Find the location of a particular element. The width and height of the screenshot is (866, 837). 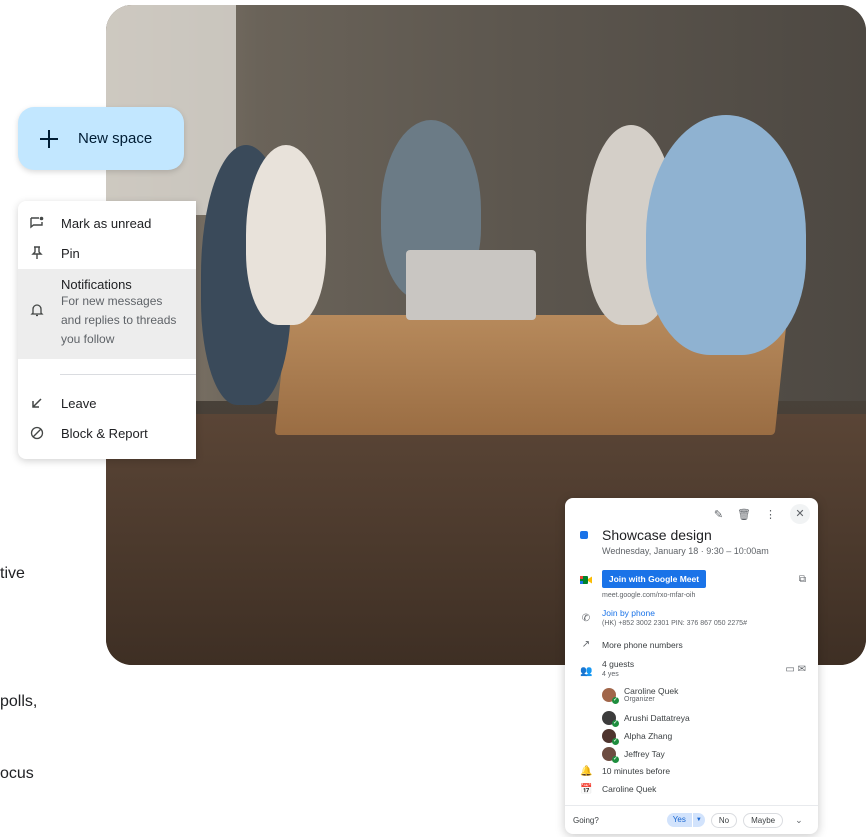

rsvp-no-button: No is located at coordinates (724, 820).